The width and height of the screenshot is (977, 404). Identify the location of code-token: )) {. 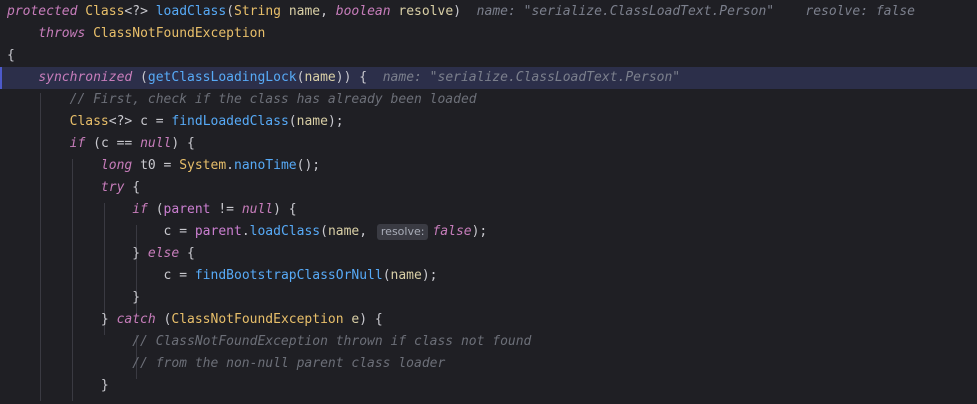
(351, 77).